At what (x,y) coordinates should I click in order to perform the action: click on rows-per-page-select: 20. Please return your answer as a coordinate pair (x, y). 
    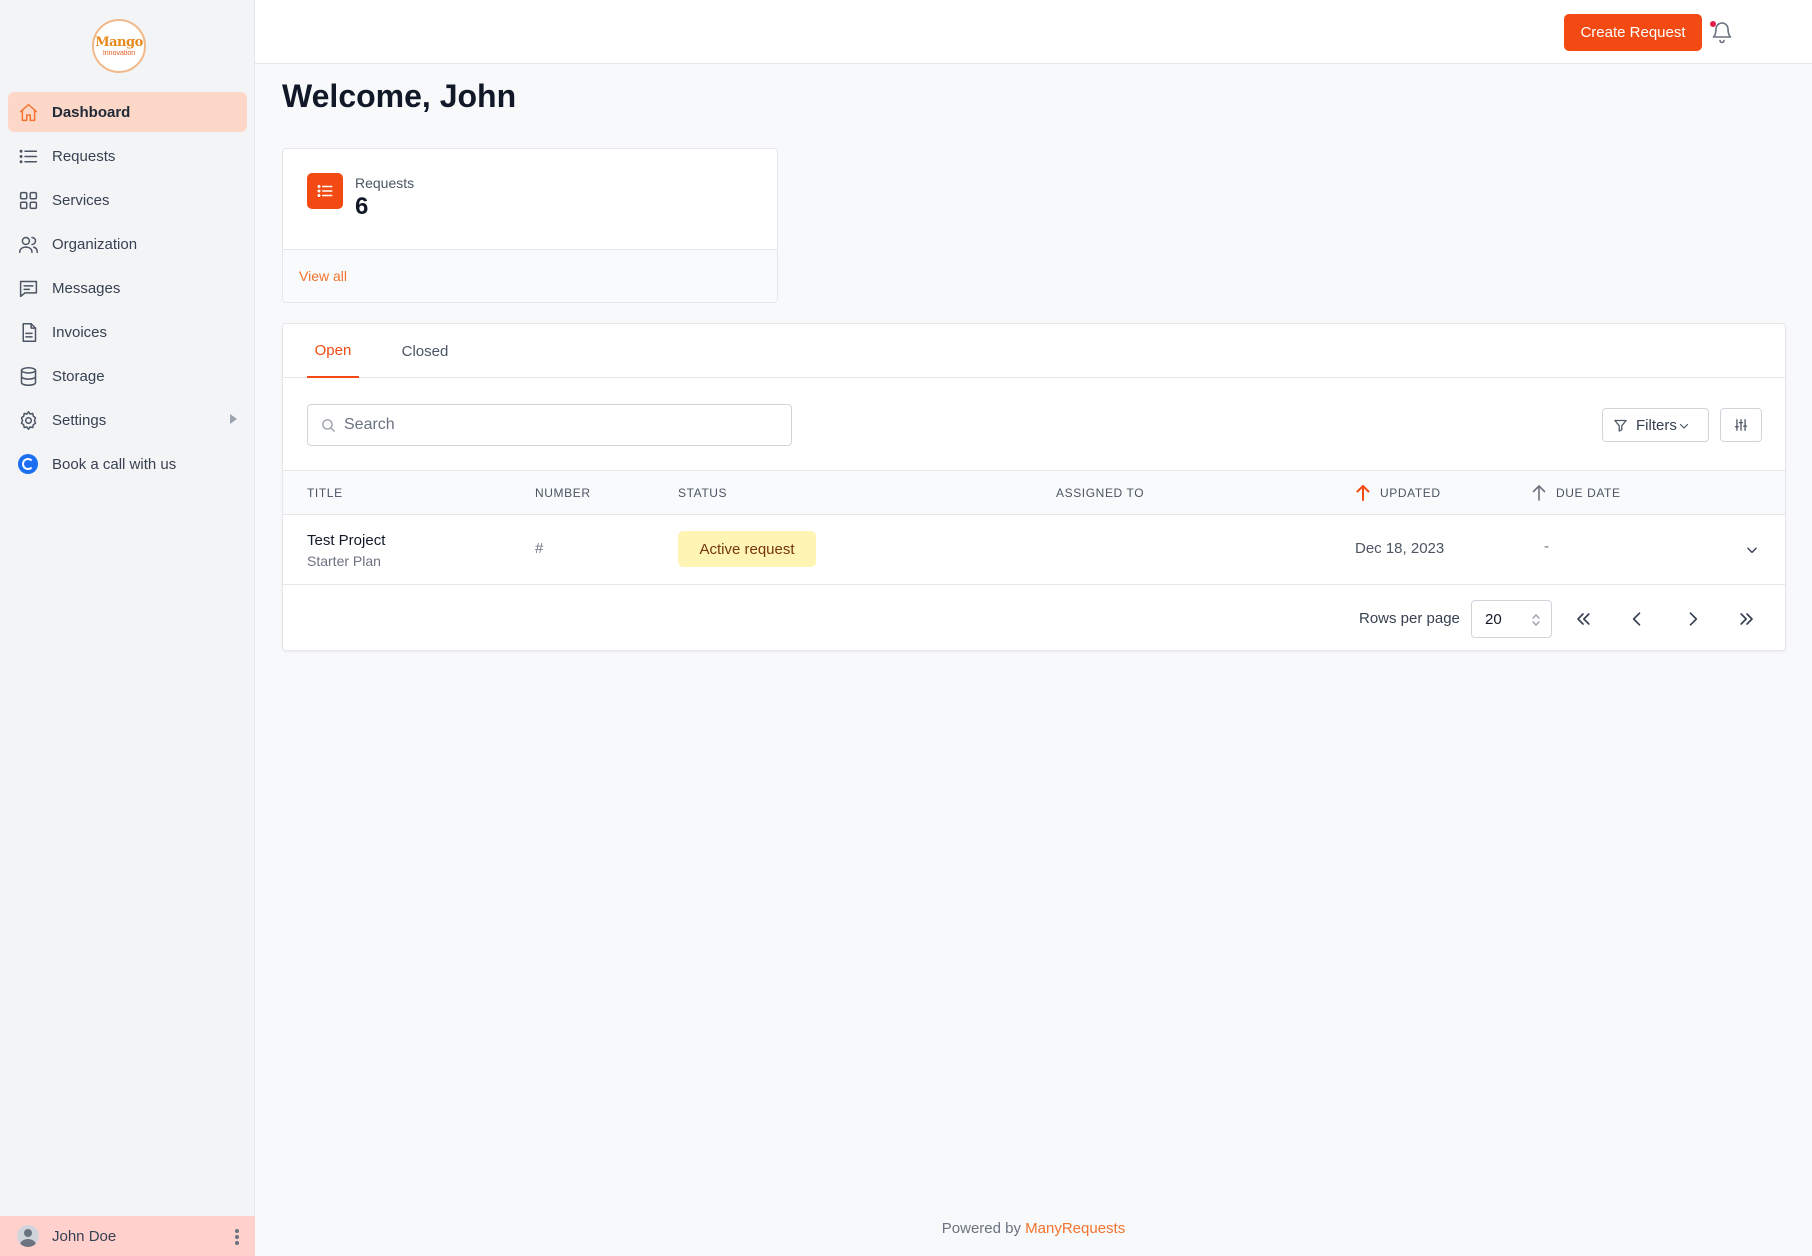
    Looking at the image, I should click on (1511, 619).